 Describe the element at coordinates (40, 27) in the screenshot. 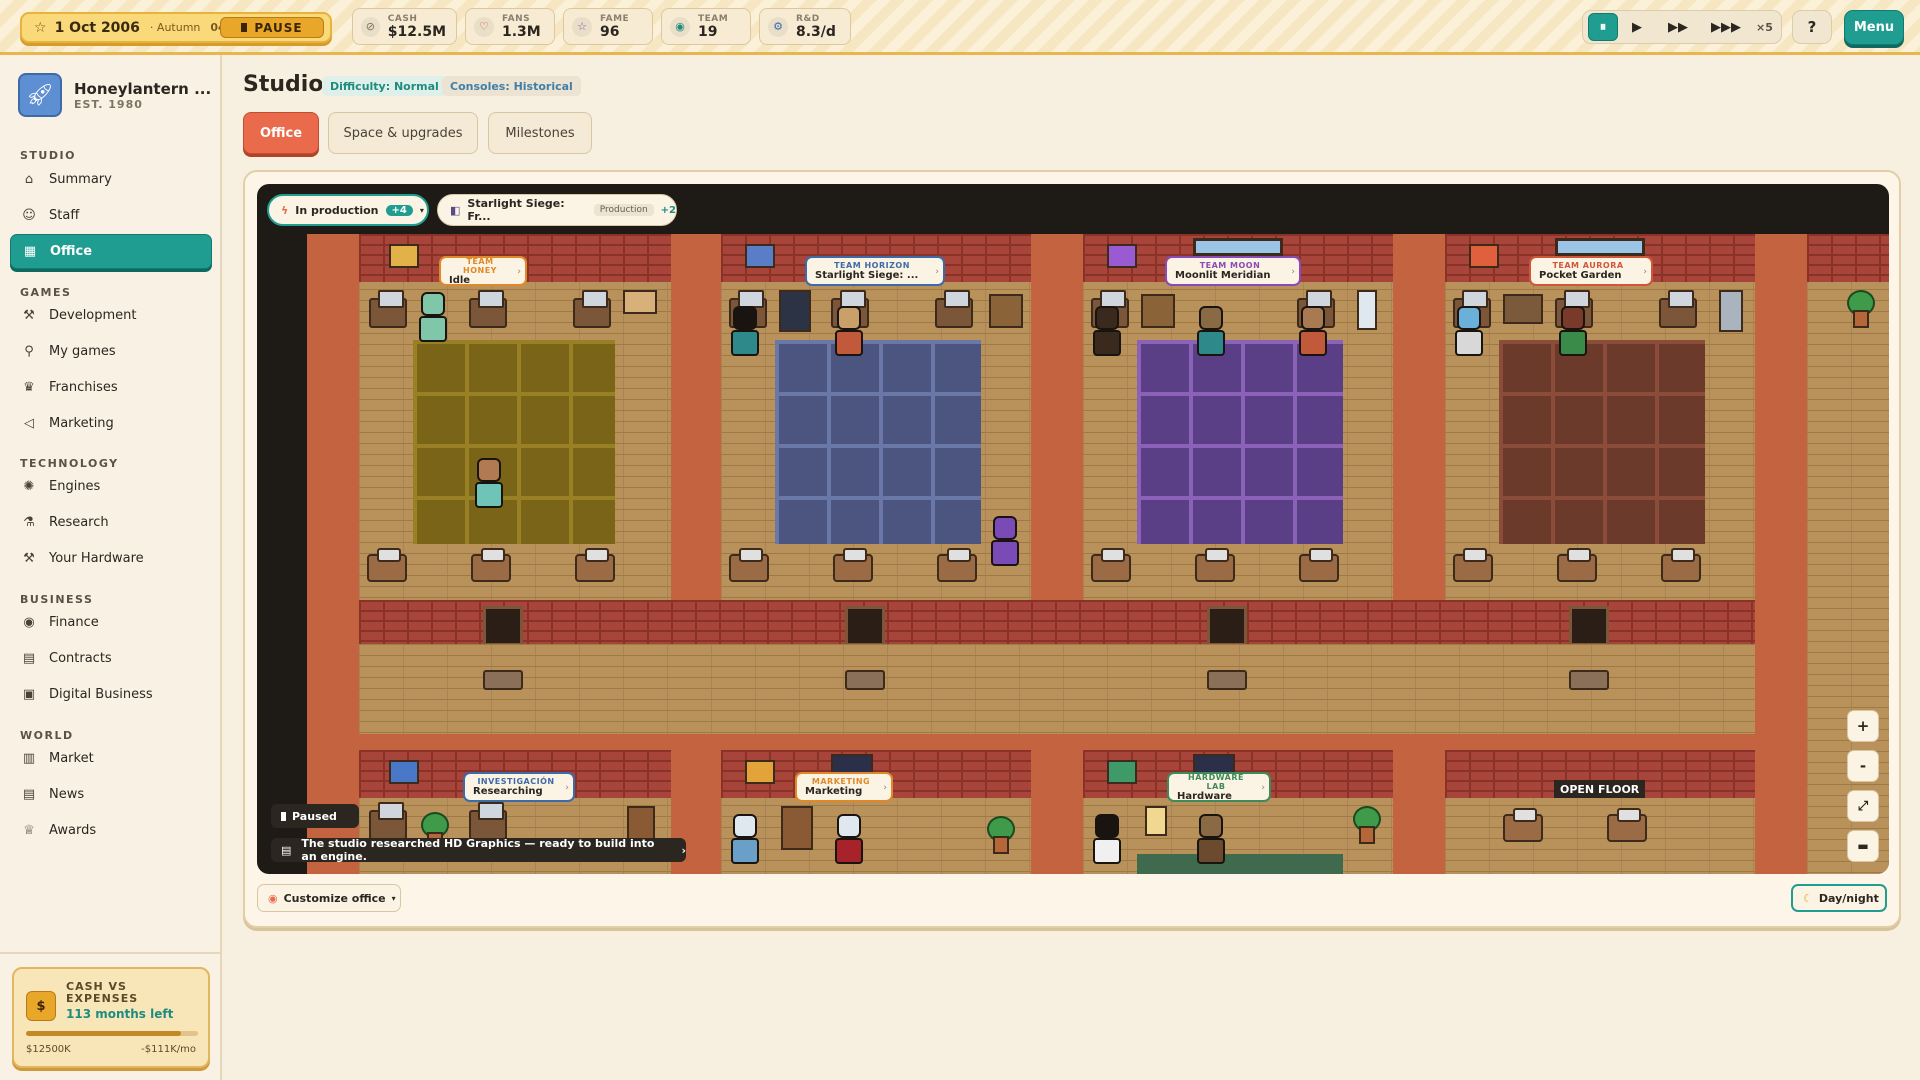

I see `star-icon: ☆` at that location.